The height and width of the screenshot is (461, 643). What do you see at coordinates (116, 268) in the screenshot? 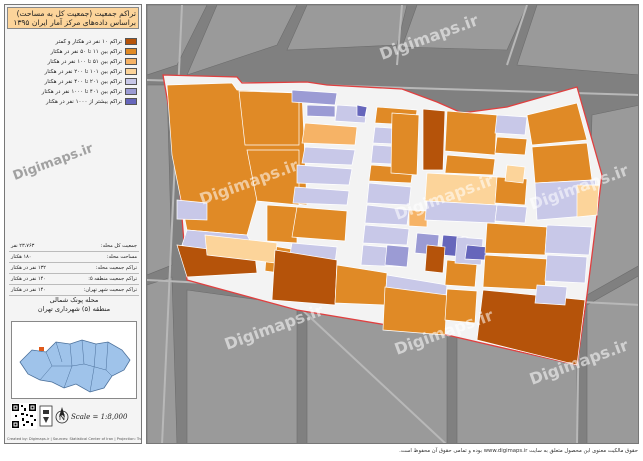
I see `stat-label: تراکم جمعیت محله:` at bounding box center [116, 268].